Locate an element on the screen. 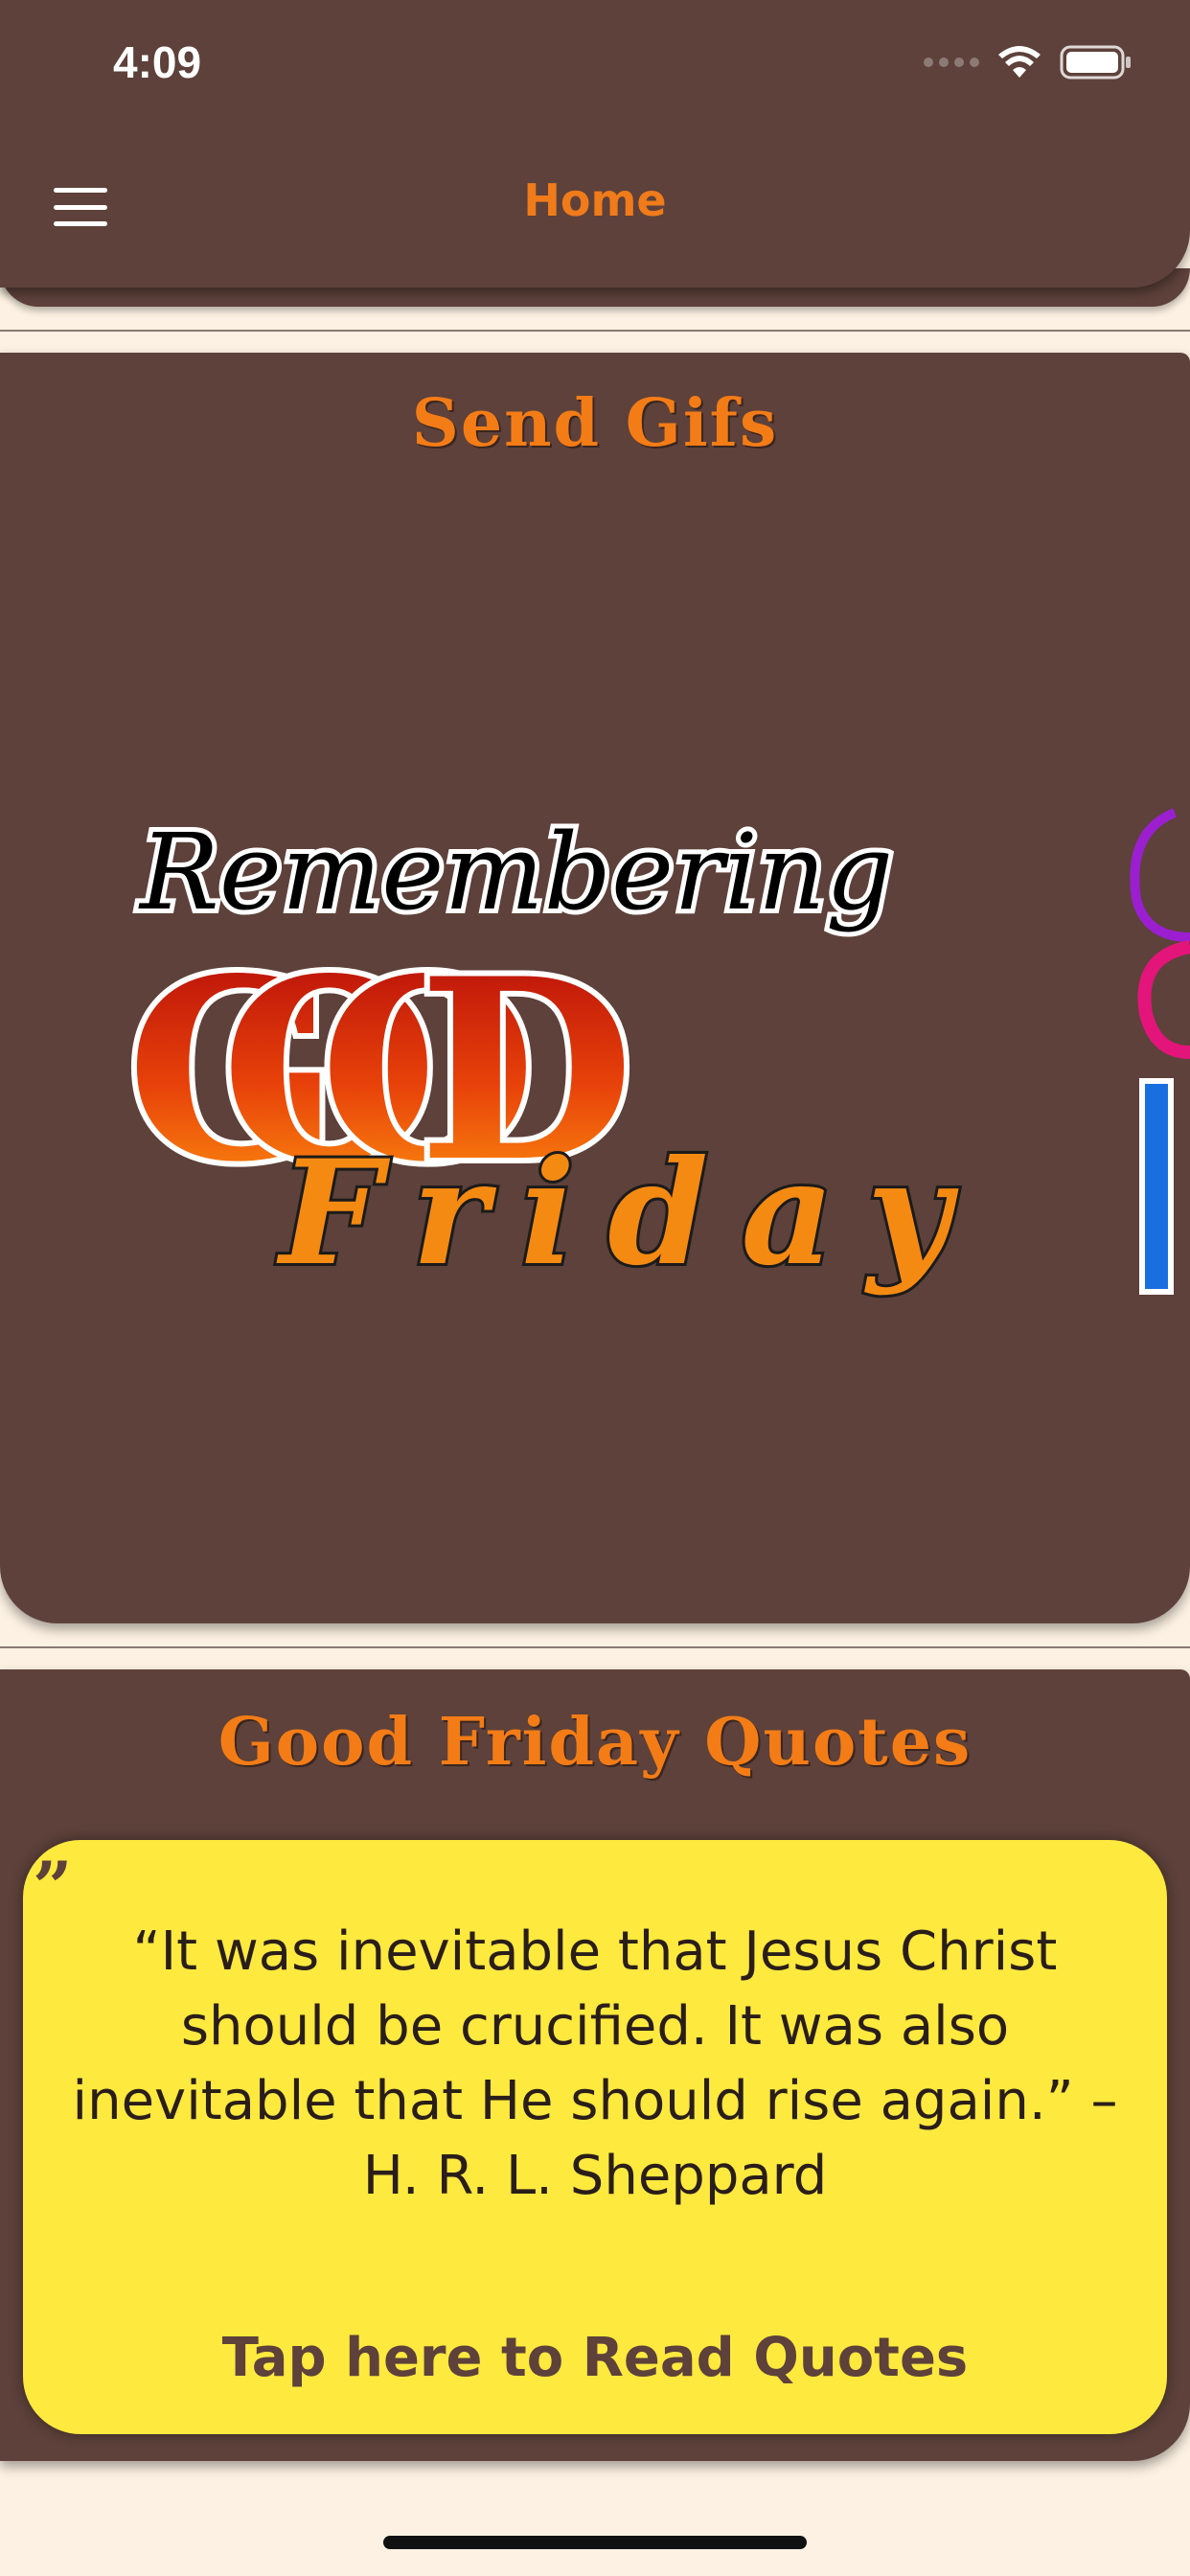 This screenshot has width=1190, height=2576. home-indicator is located at coordinates (595, 2542).